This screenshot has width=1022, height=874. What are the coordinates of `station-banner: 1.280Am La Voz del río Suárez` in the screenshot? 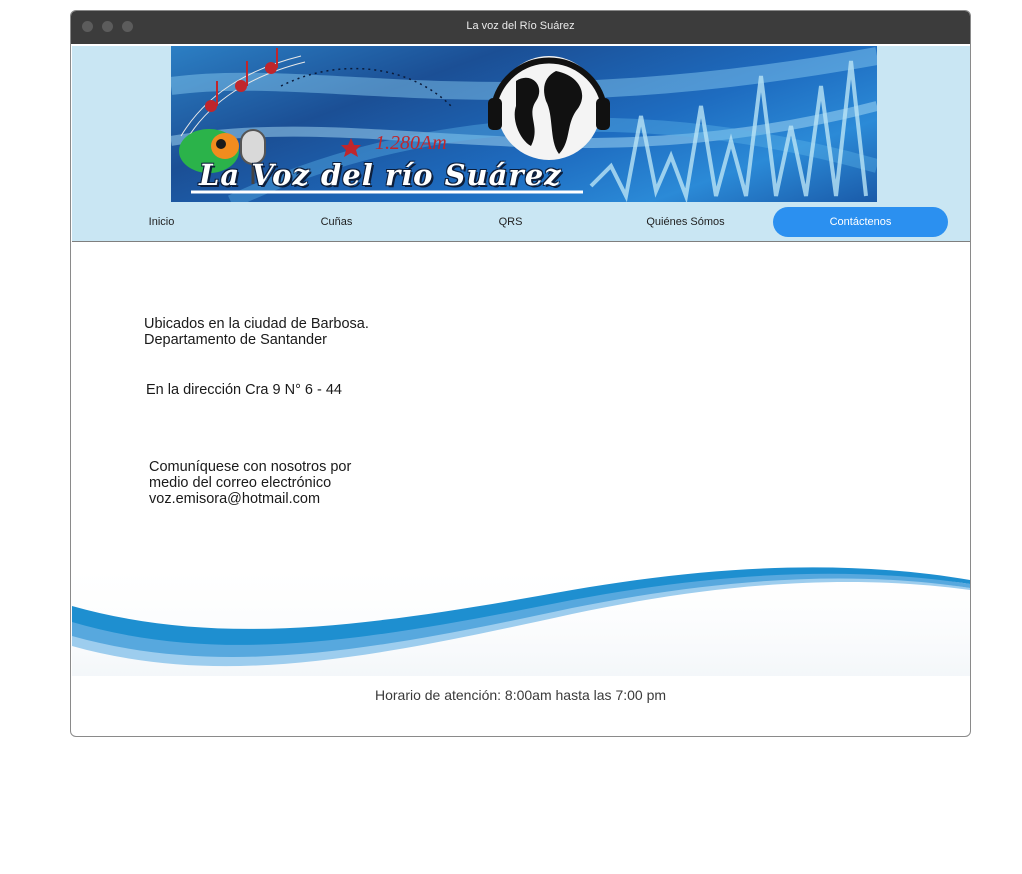 It's located at (524, 124).